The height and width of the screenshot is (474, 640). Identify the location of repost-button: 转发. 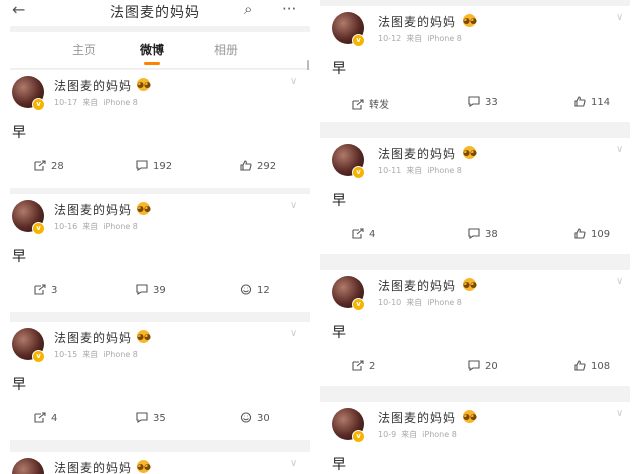
(370, 103).